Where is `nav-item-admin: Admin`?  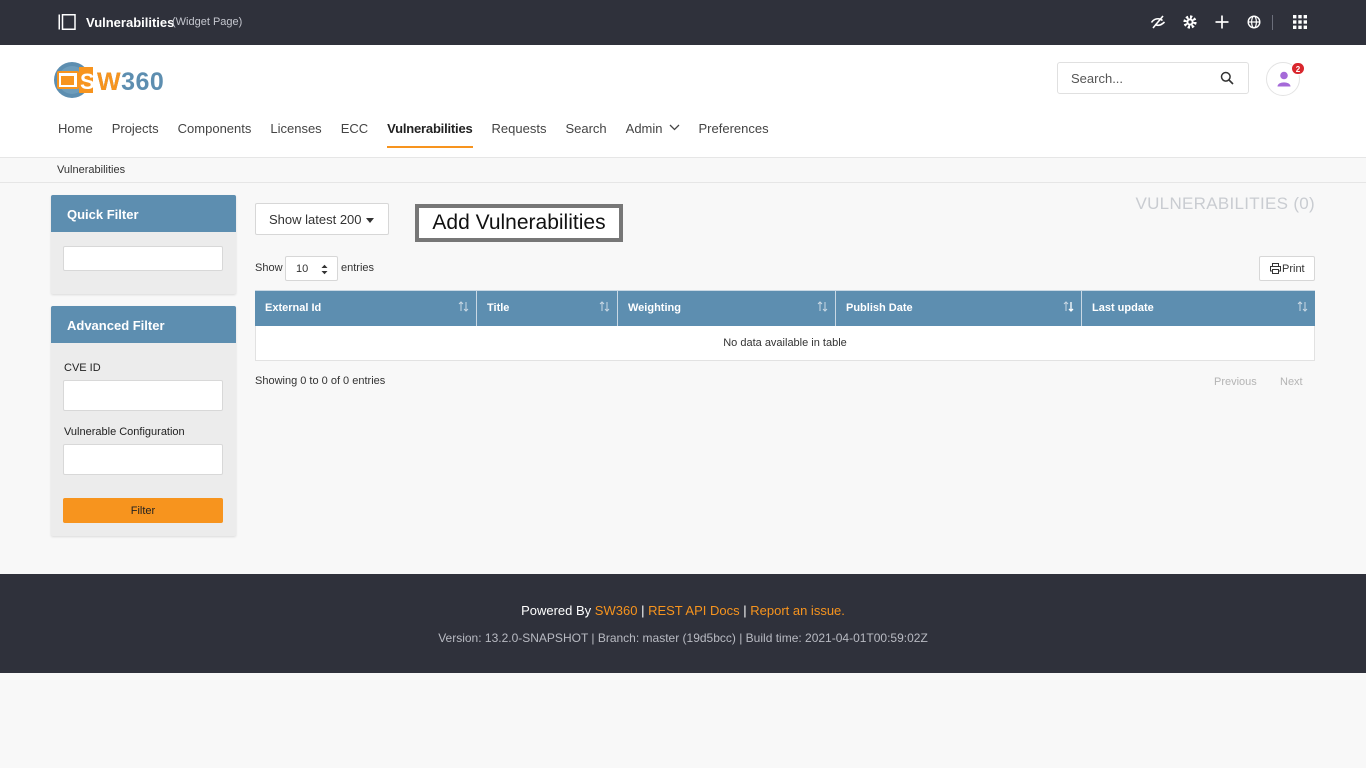
nav-item-admin: Admin is located at coordinates (653, 134).